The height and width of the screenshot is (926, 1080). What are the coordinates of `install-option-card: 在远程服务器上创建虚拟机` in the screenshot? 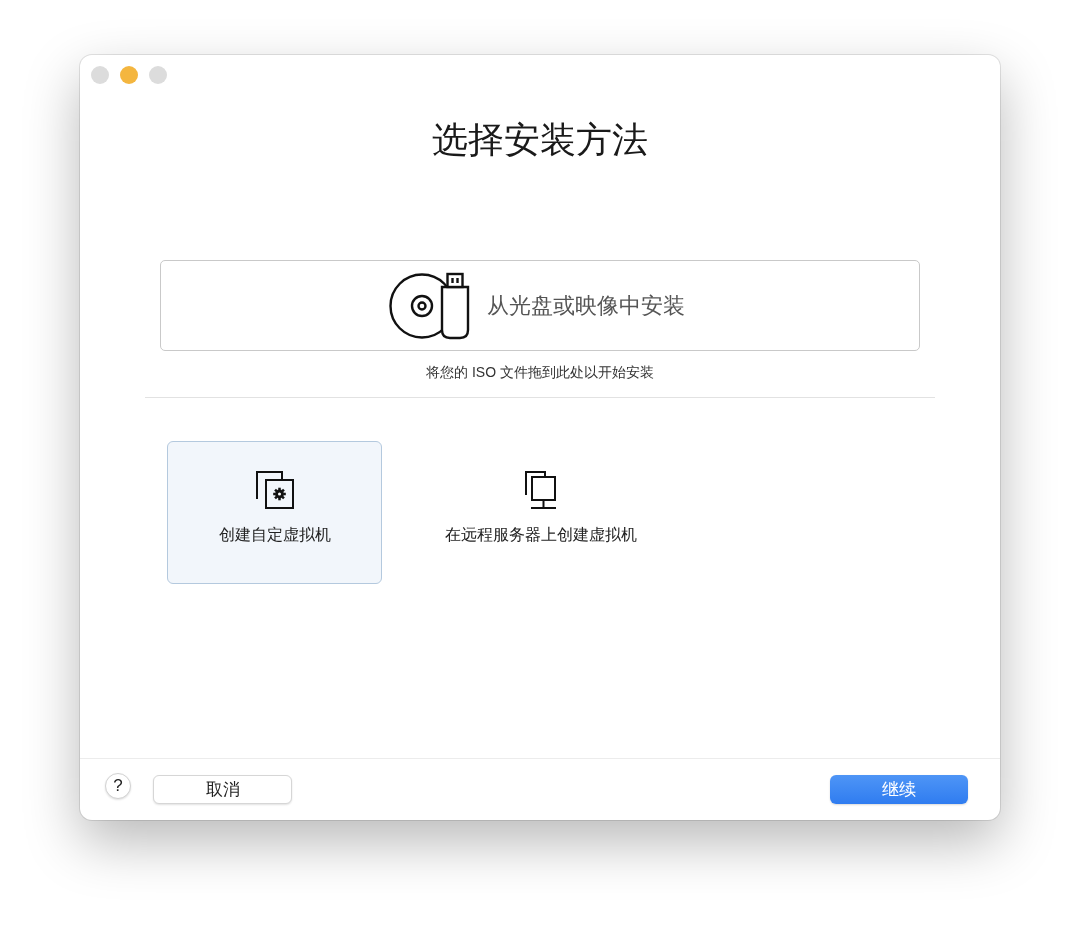 It's located at (540, 512).